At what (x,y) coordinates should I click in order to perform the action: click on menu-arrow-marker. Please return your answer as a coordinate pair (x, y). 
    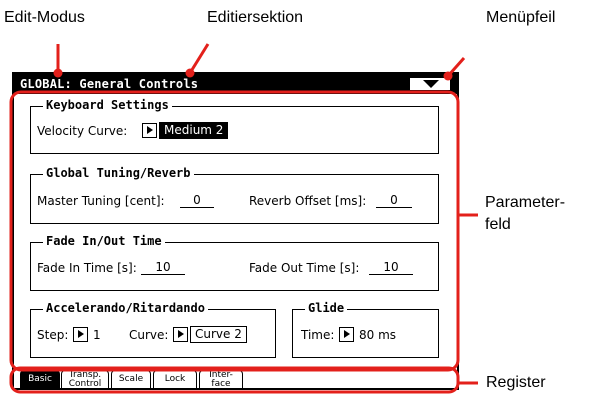
    Looking at the image, I should click on (448, 76).